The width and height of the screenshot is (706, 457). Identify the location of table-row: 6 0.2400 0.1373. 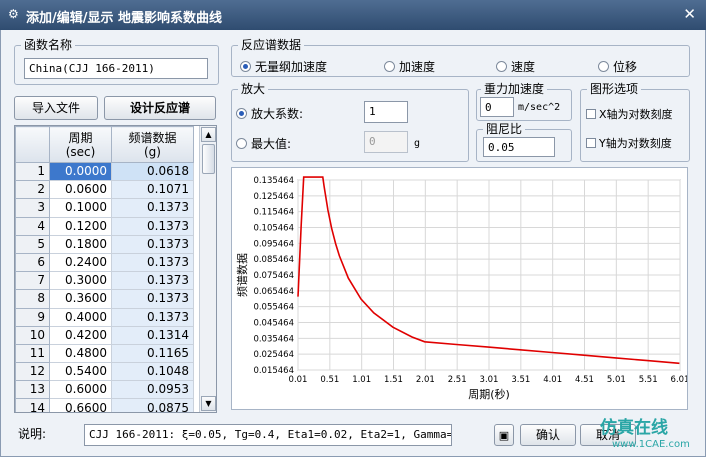
(104, 262).